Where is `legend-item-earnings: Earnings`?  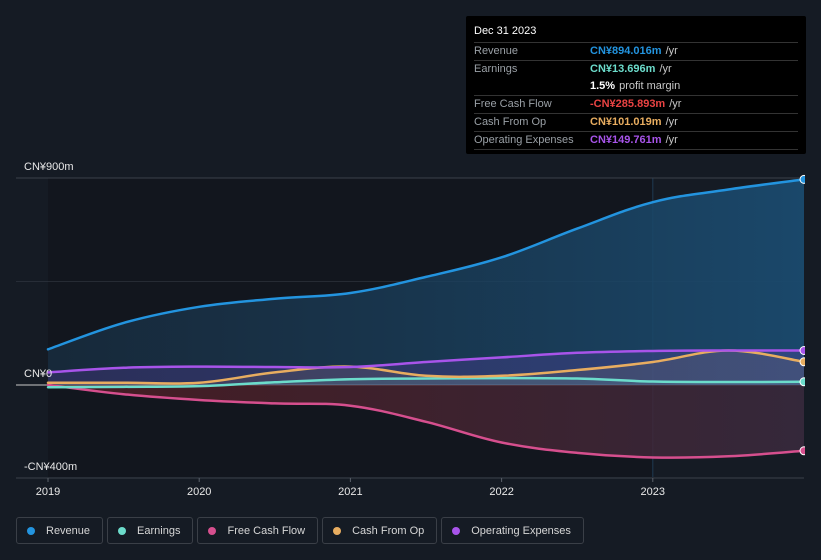
legend-item-earnings: Earnings is located at coordinates (150, 530).